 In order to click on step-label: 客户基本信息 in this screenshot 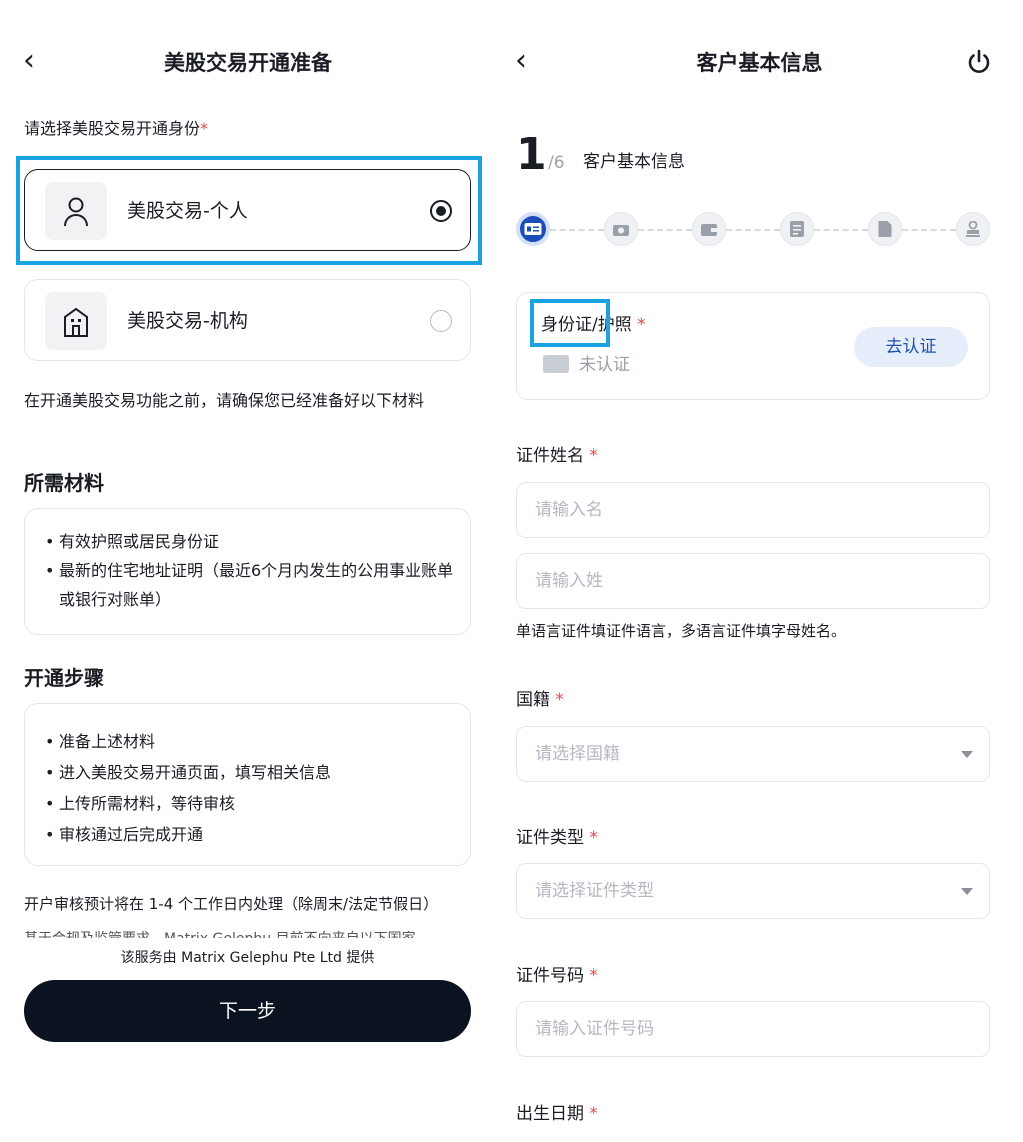, I will do `click(634, 162)`.